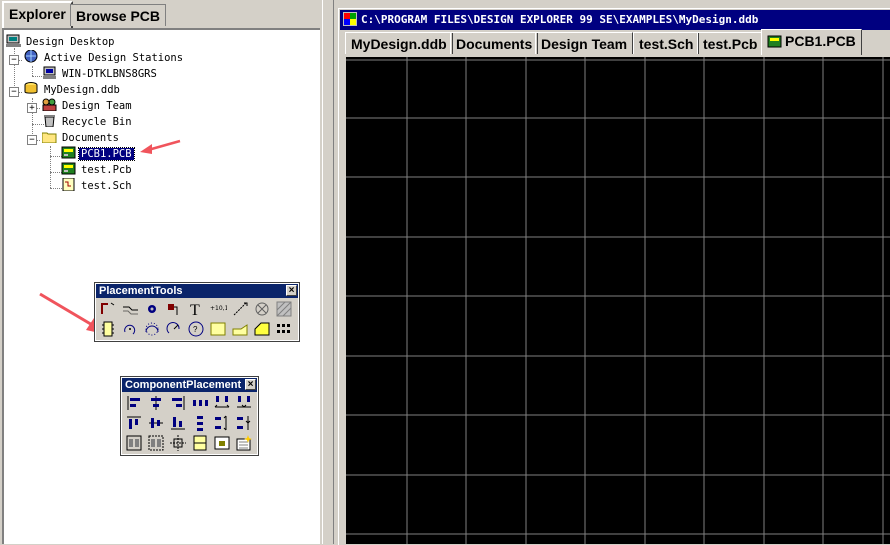 The height and width of the screenshot is (545, 890). Describe the element at coordinates (152, 309) in the screenshot. I see `via-button` at that location.